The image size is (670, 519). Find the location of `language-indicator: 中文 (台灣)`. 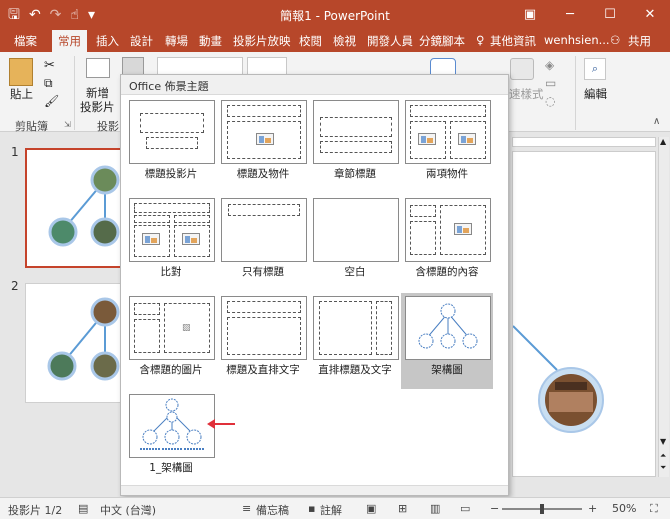

language-indicator: 中文 (台灣) is located at coordinates (128, 510).